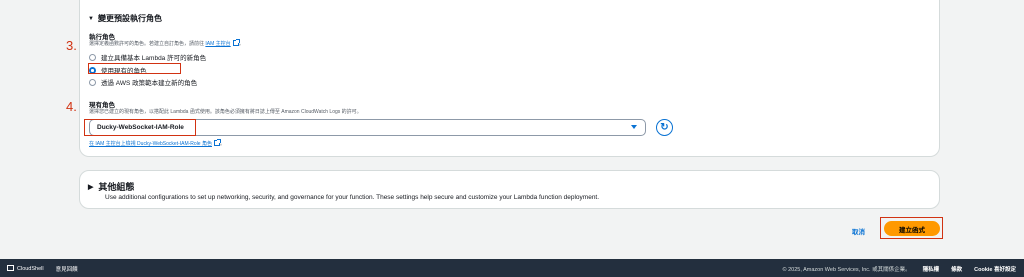  What do you see at coordinates (10, 268) in the screenshot?
I see `terminal-icon` at bounding box center [10, 268].